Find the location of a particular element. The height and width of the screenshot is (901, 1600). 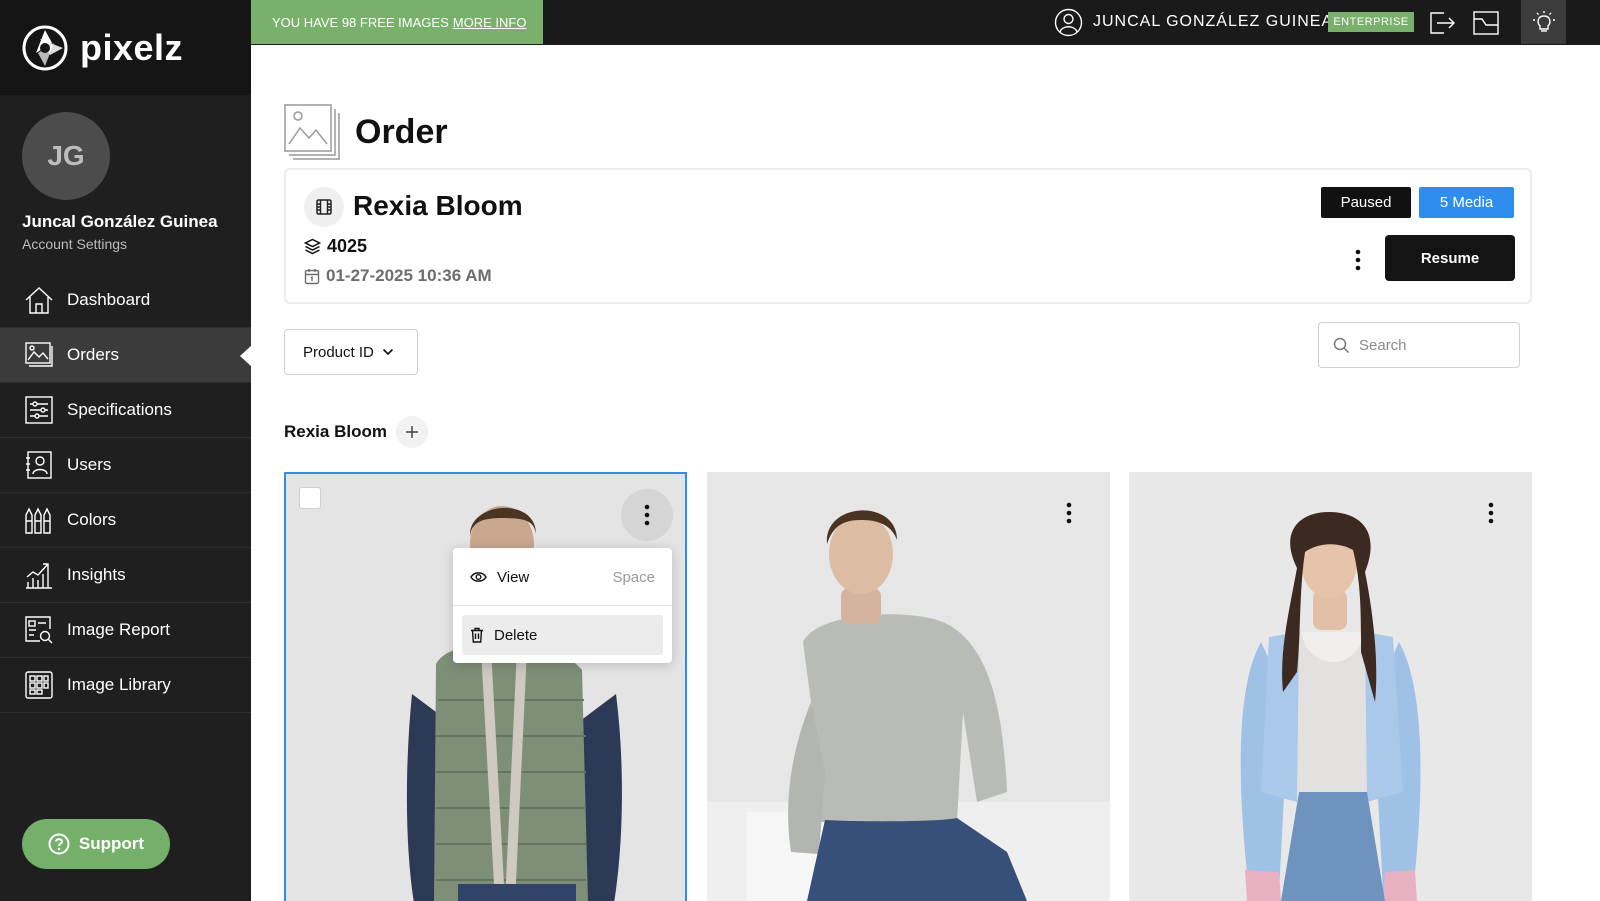

search-box is located at coordinates (1419, 345).